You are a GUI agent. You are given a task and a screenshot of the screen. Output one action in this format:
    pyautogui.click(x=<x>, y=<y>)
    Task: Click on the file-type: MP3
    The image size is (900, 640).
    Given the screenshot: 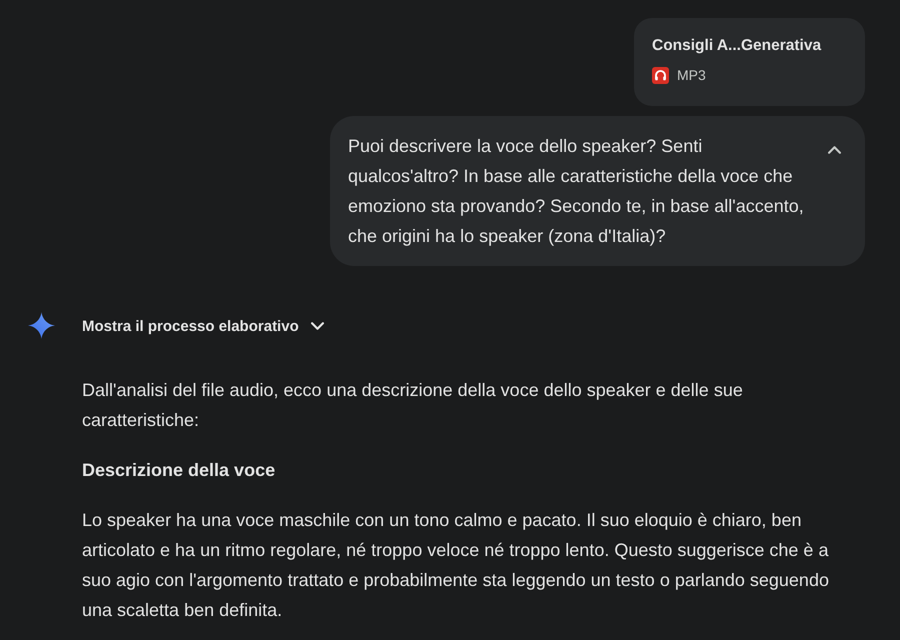 What is the action you would take?
    pyautogui.click(x=691, y=75)
    